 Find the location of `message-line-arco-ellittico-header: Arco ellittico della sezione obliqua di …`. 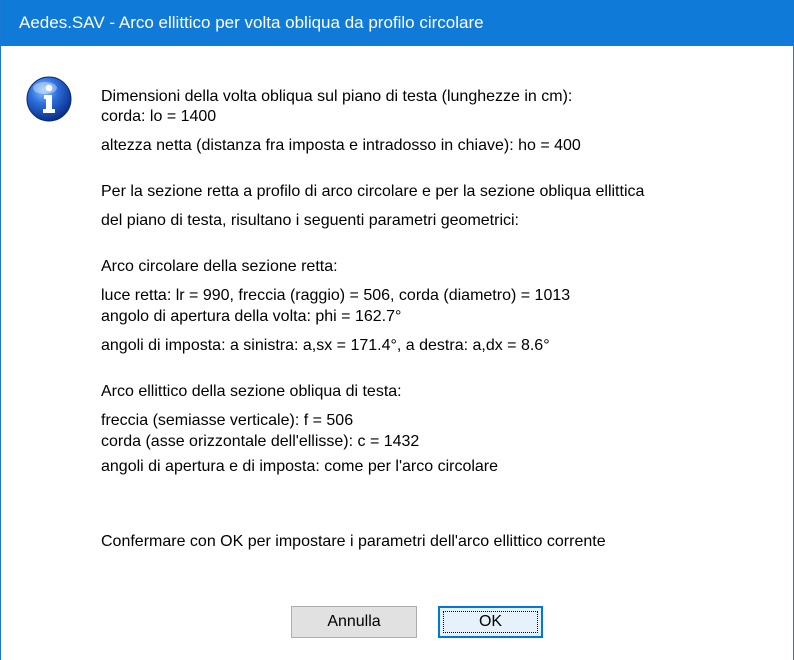

message-line-arco-ellittico-header: Arco ellittico della sezione obliqua di … is located at coordinates (251, 391).